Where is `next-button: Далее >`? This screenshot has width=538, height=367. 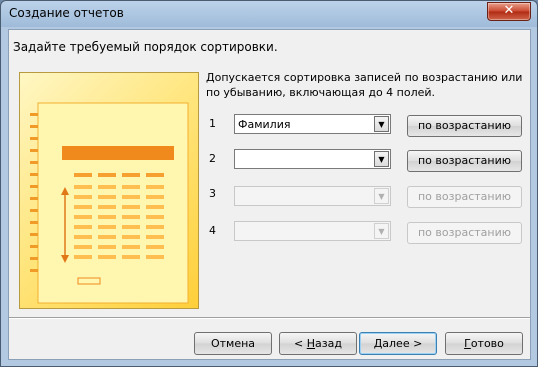 next-button: Далее > is located at coordinates (398, 343).